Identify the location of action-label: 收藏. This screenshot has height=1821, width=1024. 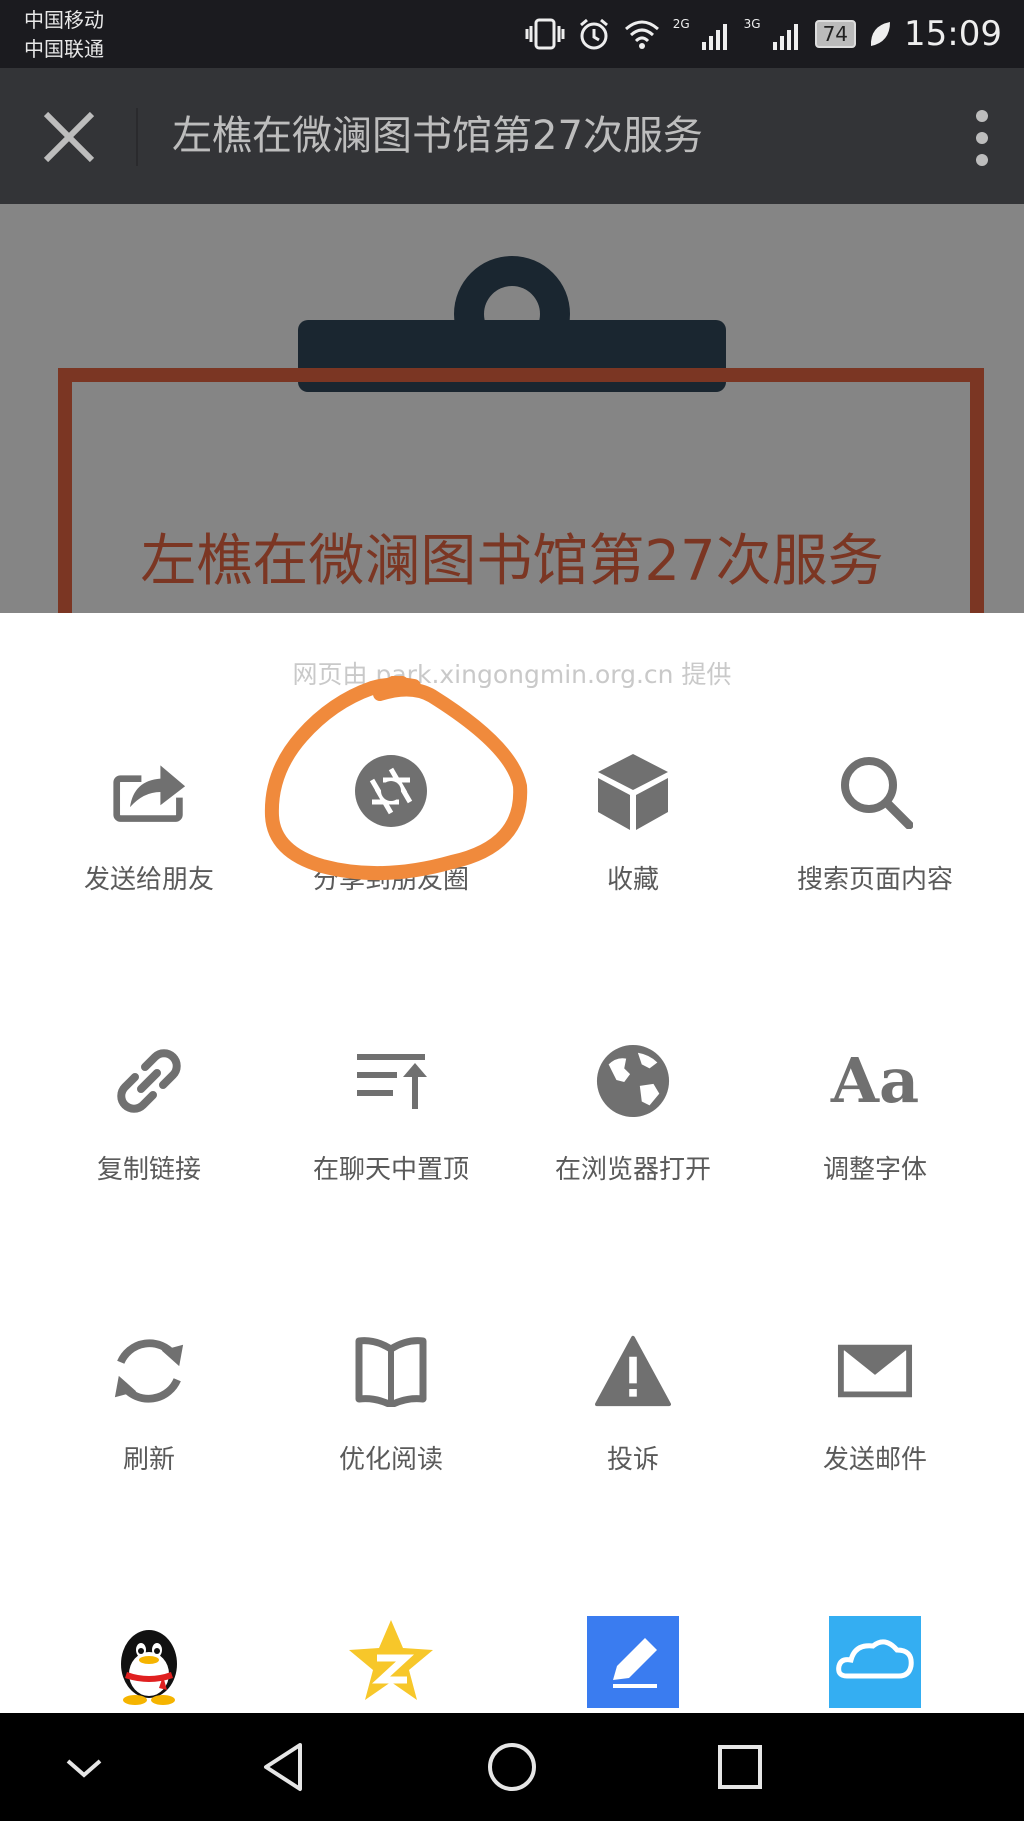
(632, 880).